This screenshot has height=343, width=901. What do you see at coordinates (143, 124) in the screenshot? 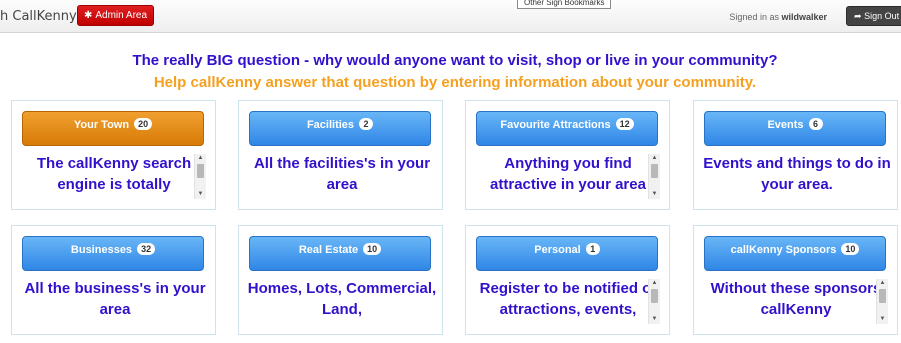
I see `count-badge: 20` at bounding box center [143, 124].